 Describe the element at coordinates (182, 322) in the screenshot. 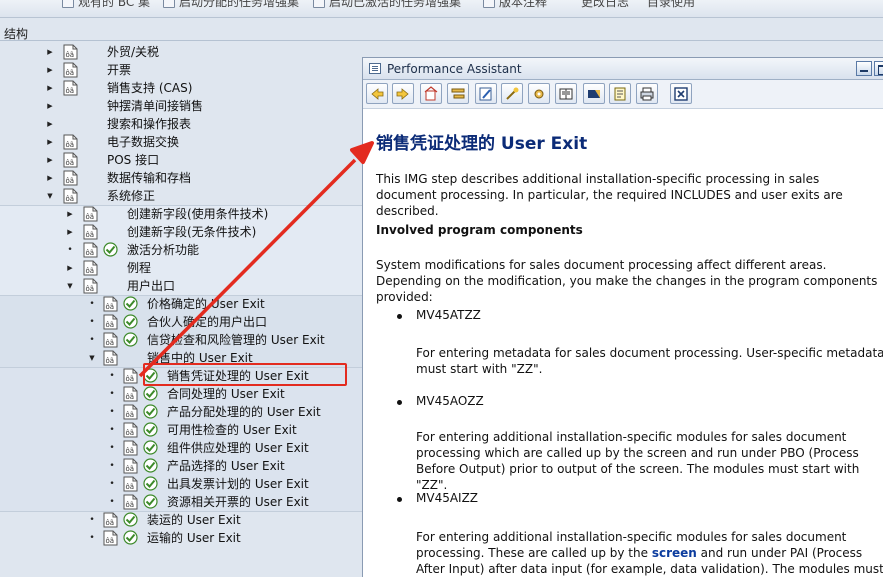

I see `tree-node: • ôã 合伙人确定的用户出口` at that location.